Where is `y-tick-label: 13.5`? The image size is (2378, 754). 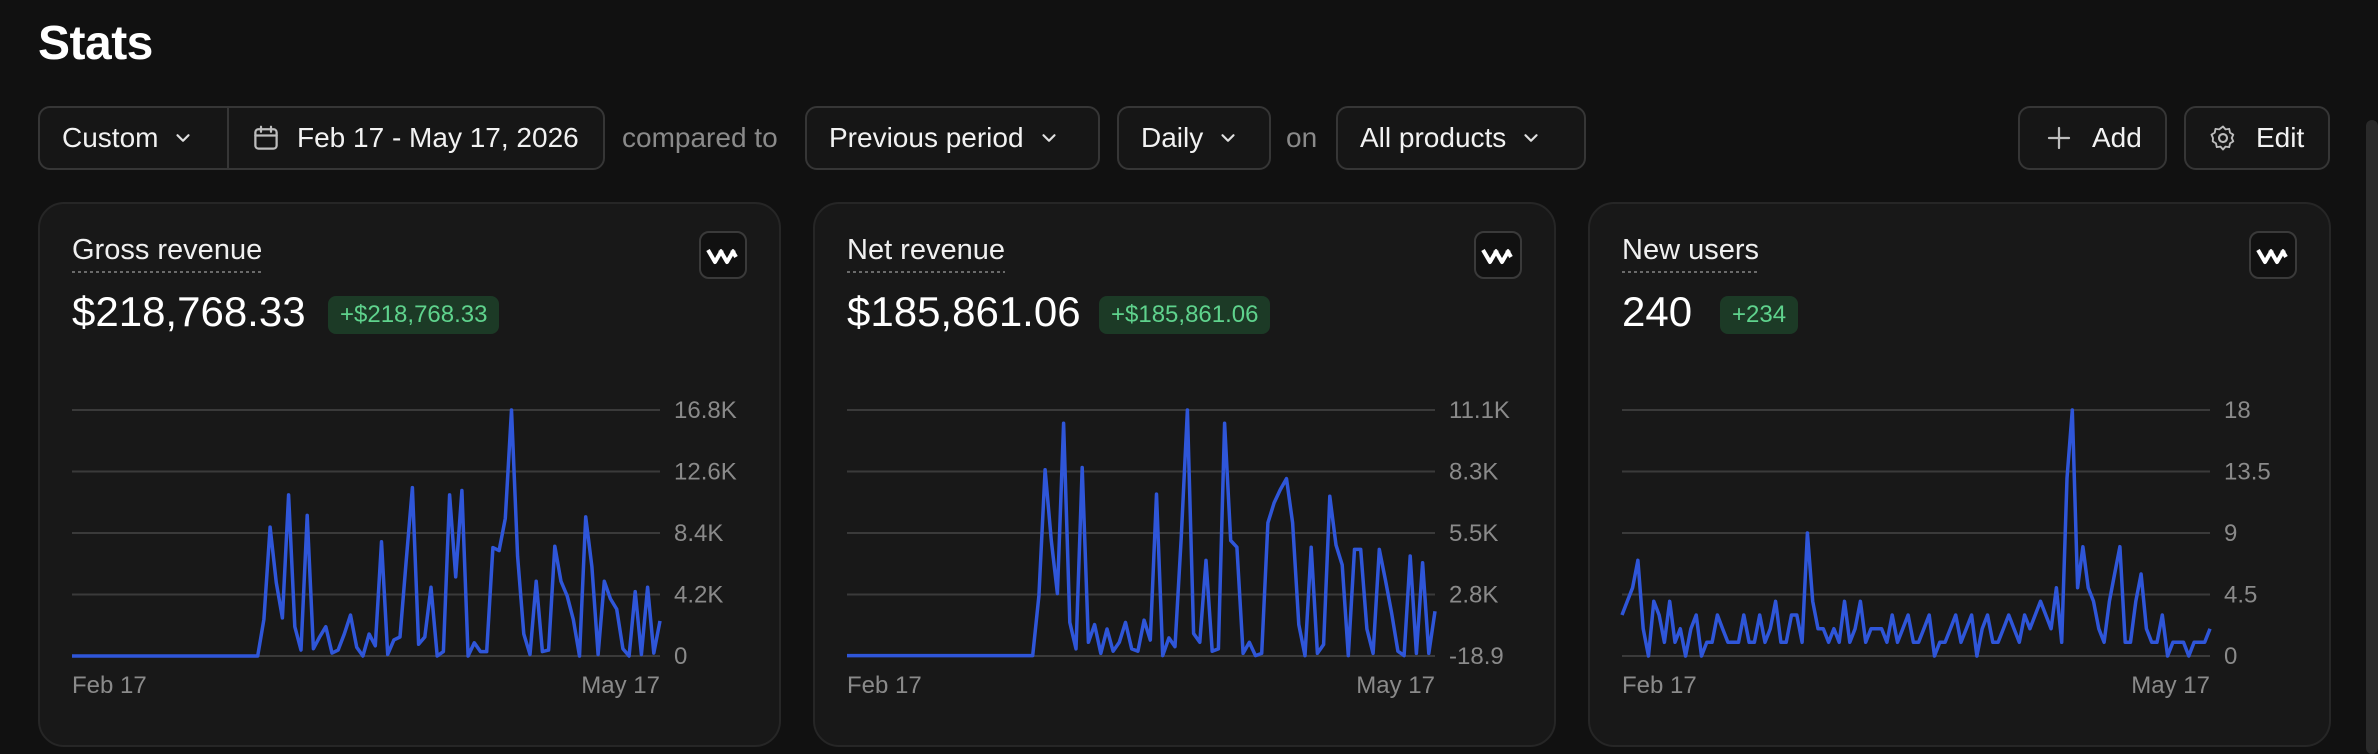
y-tick-label: 13.5 is located at coordinates (2247, 472).